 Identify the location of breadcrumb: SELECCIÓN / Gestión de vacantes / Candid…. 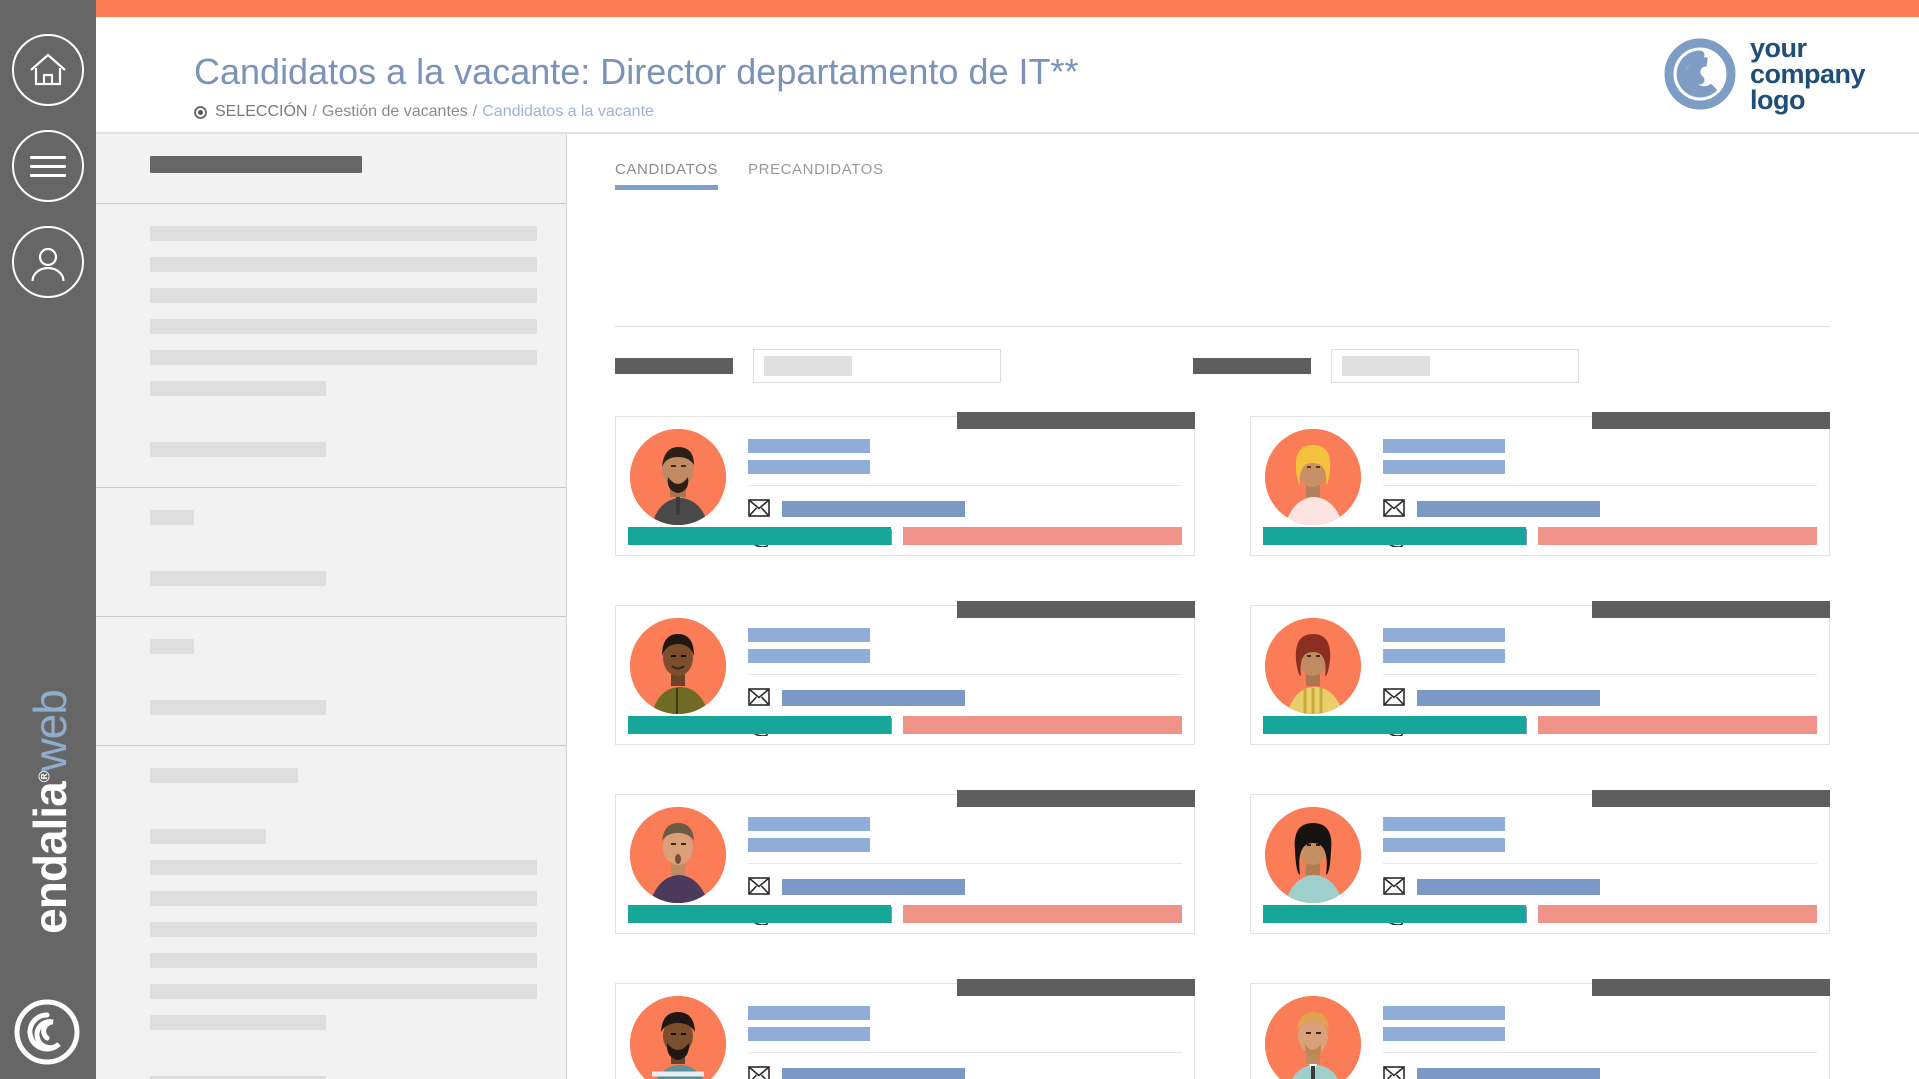
(424, 112).